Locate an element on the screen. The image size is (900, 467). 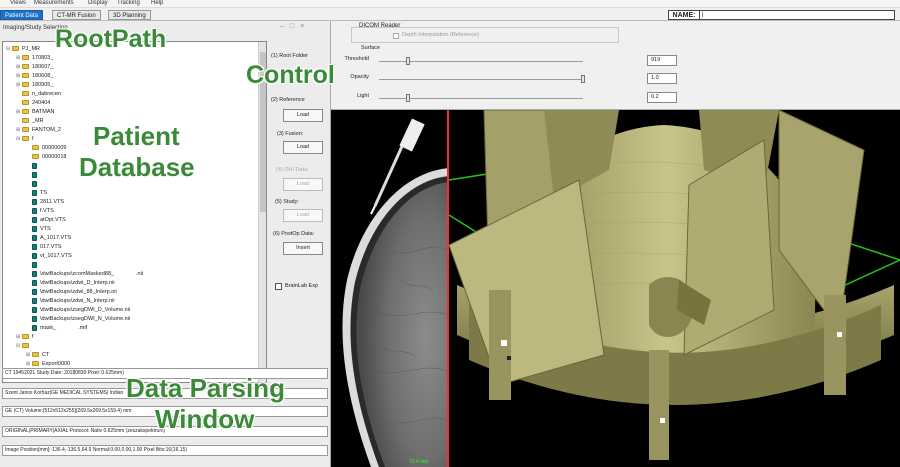
menu-measurements: Measurements is located at coordinates (54, 3).